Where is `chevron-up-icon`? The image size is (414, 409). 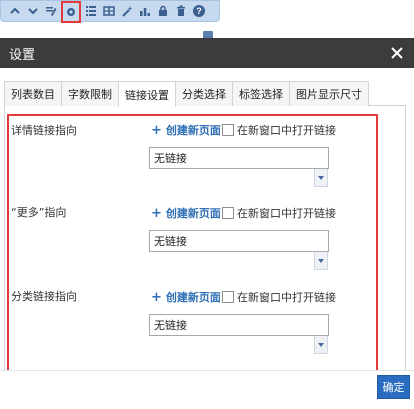 chevron-up-icon is located at coordinates (15, 11).